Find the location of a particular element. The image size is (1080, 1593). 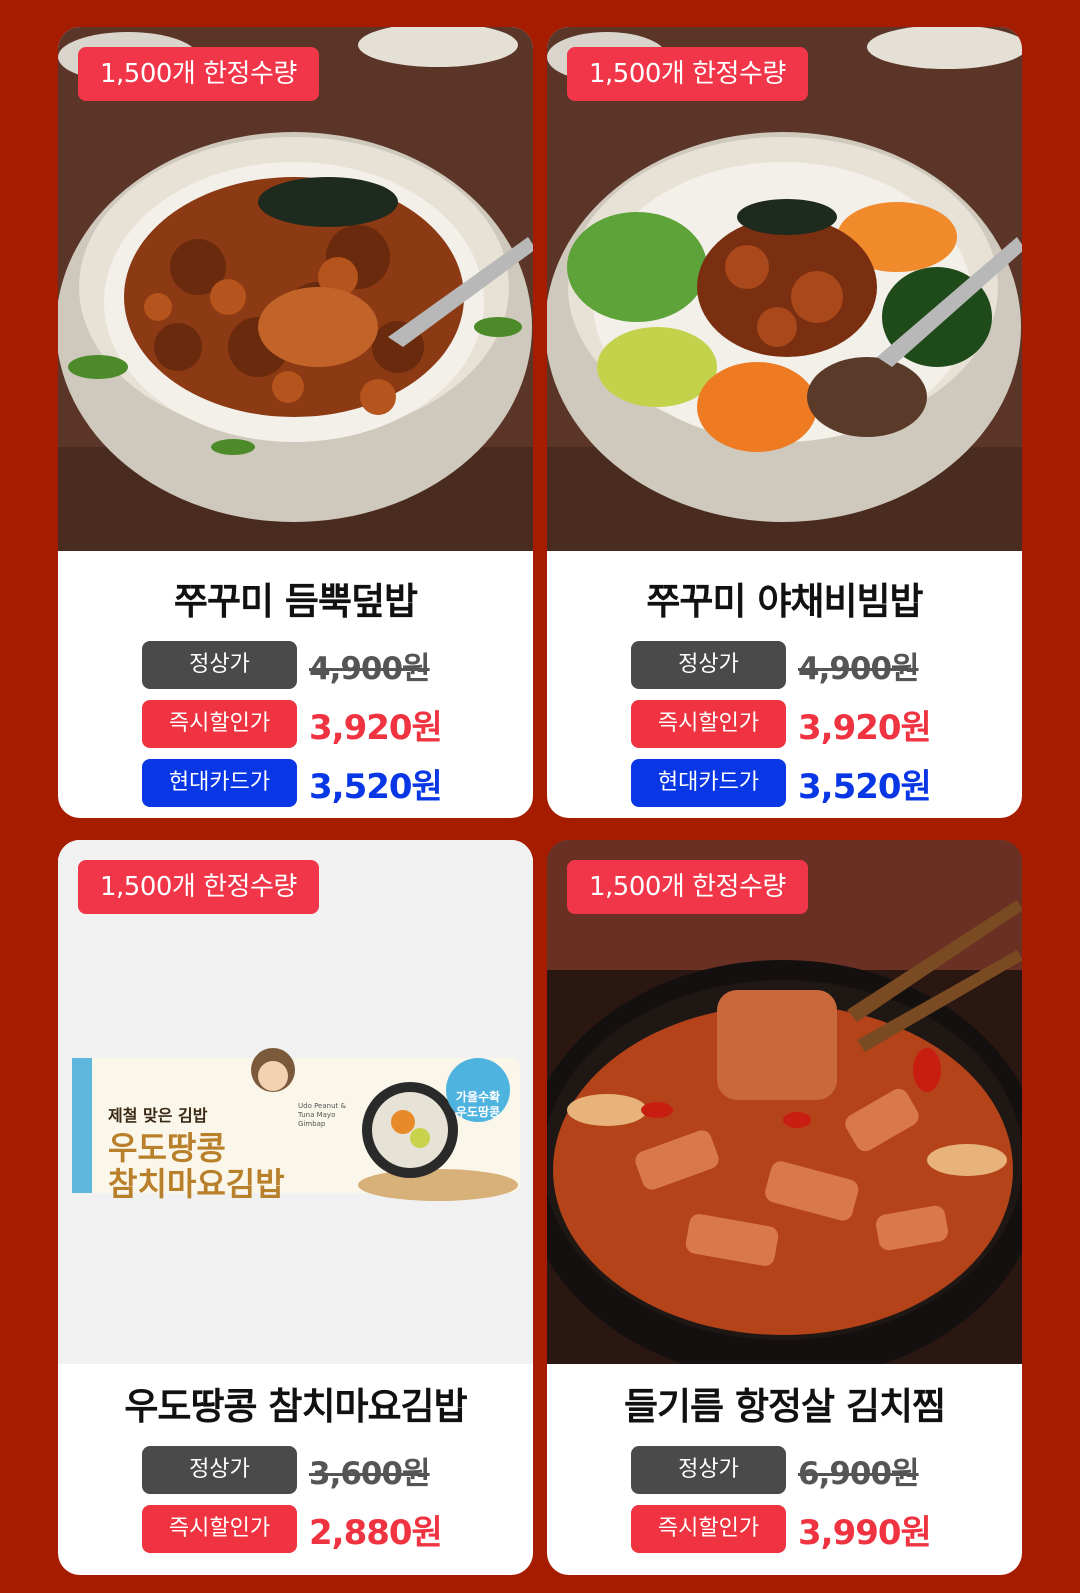

package-text: 제철 맞은 김밥 우도땅콩 참치마요김밥 is located at coordinates (196, 1152).